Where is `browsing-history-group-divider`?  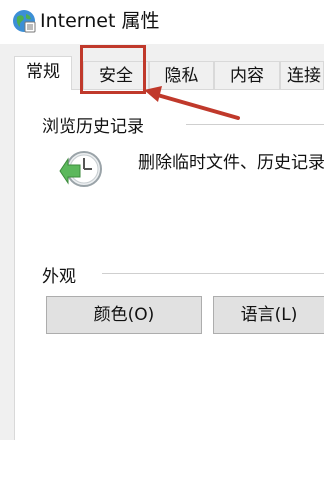 browsing-history-group-divider is located at coordinates (255, 124).